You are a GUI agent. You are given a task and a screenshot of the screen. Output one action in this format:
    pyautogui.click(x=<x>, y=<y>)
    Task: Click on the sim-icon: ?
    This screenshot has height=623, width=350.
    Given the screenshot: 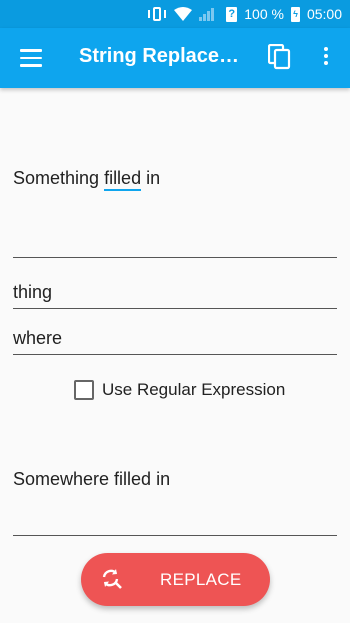 What is the action you would take?
    pyautogui.click(x=232, y=14)
    